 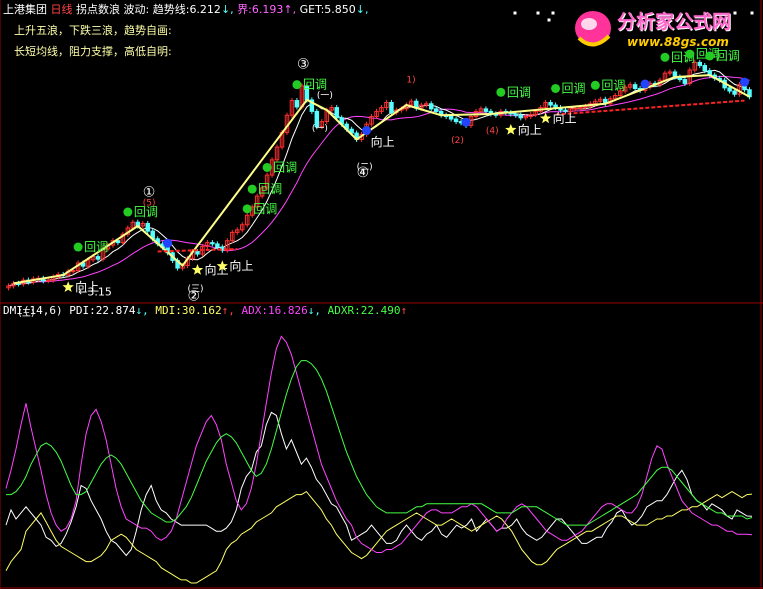 What do you see at coordinates (362, 9) in the screenshot?
I see `get-arrow: ↓,` at bounding box center [362, 9].